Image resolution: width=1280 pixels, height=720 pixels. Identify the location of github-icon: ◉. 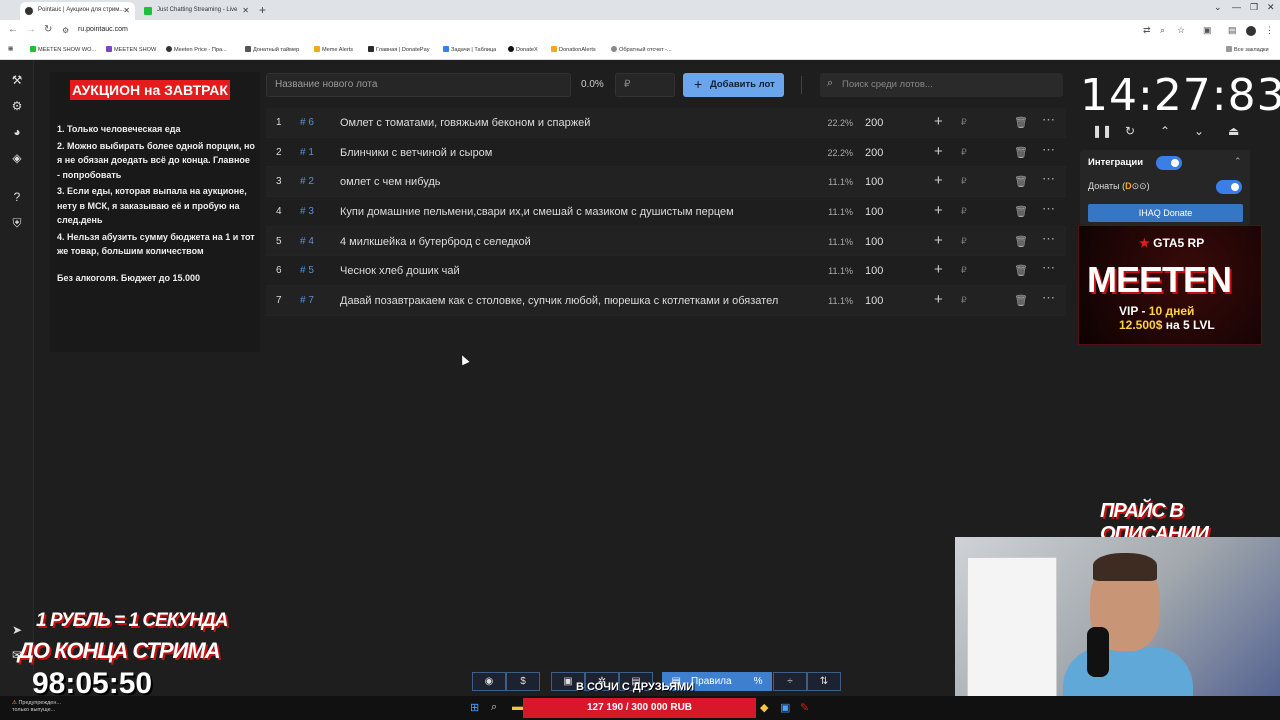
(489, 681).